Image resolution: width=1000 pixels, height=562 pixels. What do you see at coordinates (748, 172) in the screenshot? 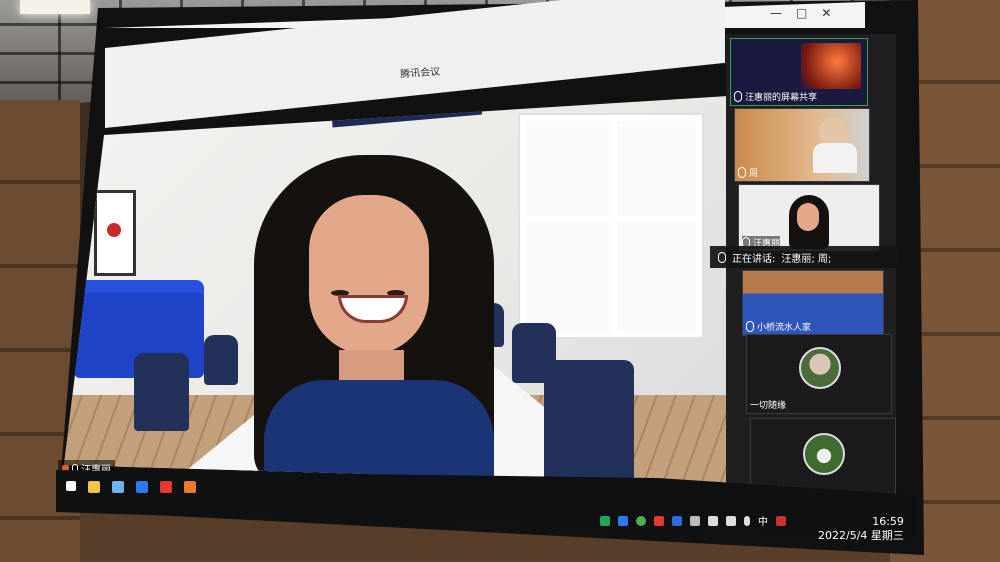
I see `tile-label: 周` at bounding box center [748, 172].